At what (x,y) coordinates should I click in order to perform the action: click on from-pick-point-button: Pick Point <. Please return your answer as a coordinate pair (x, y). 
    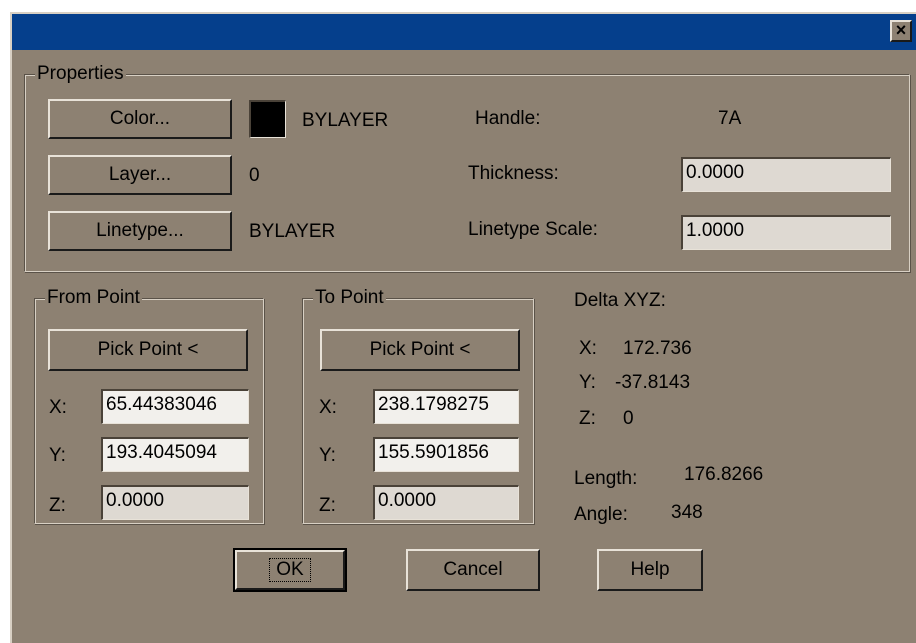
    Looking at the image, I should click on (148, 350).